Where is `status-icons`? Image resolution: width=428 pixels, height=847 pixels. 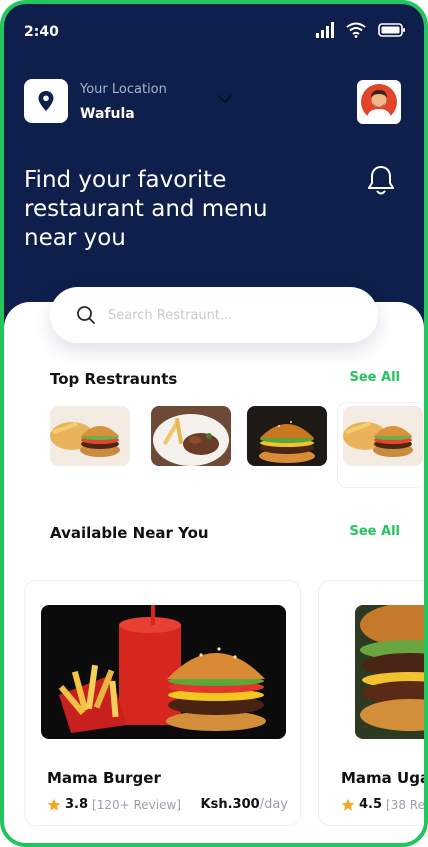
status-icons is located at coordinates (361, 30).